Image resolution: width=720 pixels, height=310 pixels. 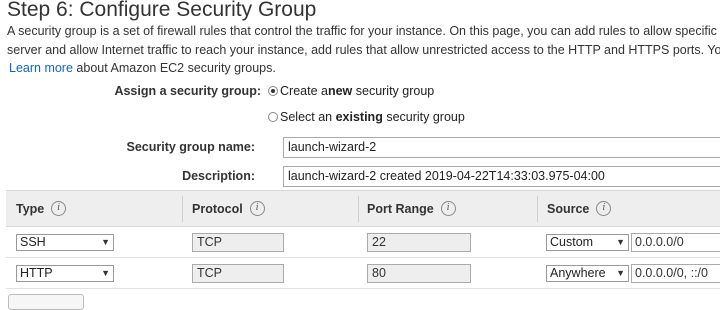 What do you see at coordinates (46, 302) in the screenshot?
I see `add-rule-button` at bounding box center [46, 302].